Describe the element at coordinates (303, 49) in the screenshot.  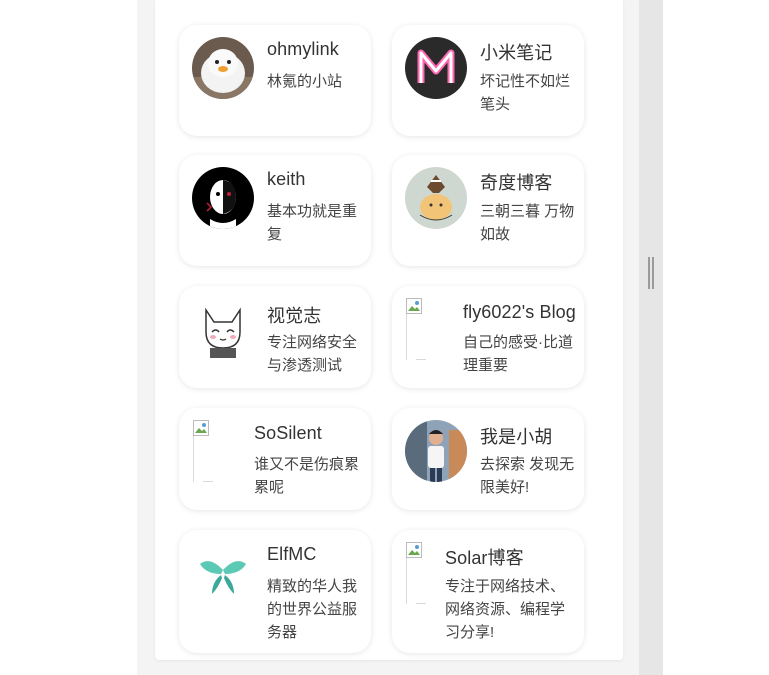
I see `link-name: ohmylink` at that location.